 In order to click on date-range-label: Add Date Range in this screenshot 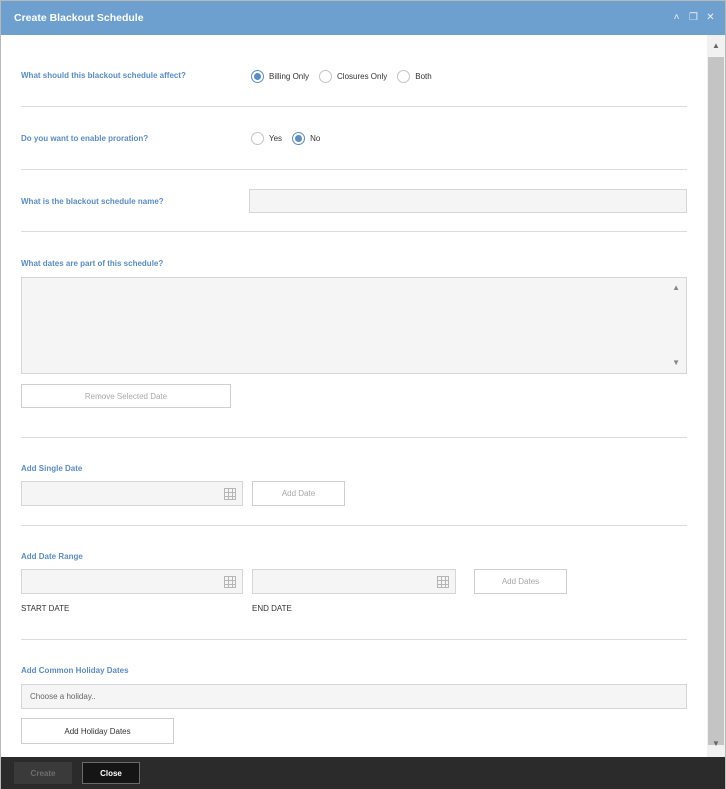, I will do `click(52, 556)`.